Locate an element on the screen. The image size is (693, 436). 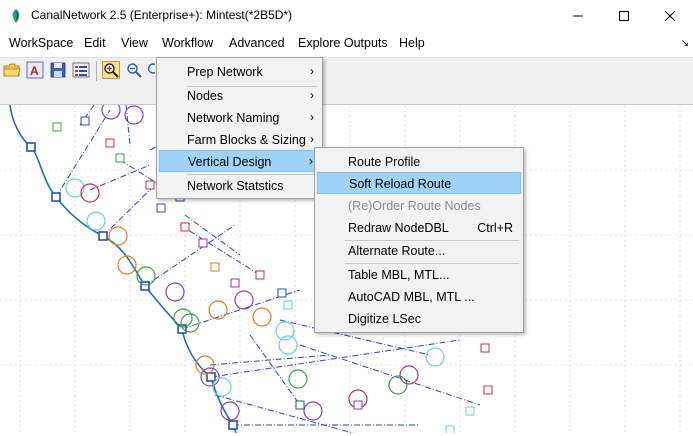
toolbar-separator is located at coordinates (96, 71).